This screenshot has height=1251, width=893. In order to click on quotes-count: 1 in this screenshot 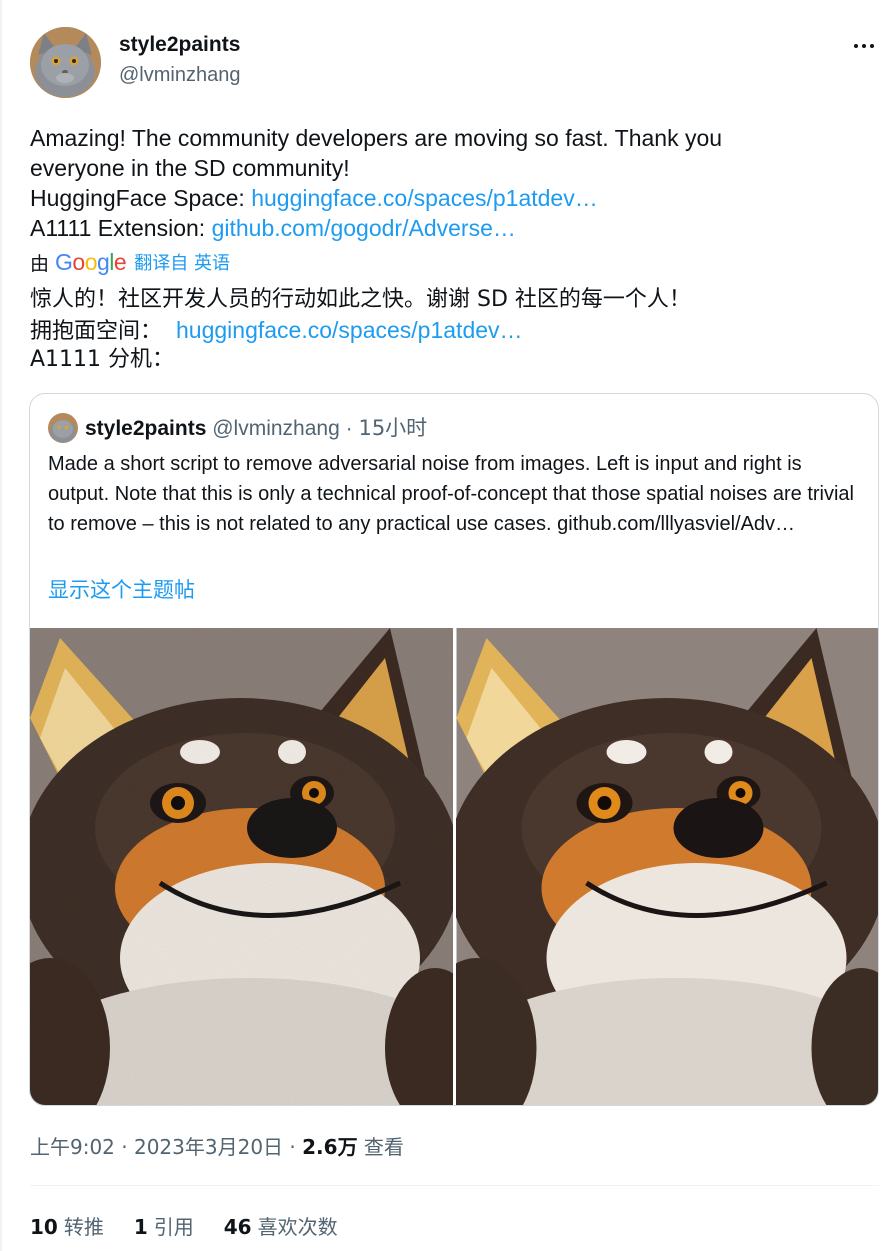, I will do `click(140, 1227)`.